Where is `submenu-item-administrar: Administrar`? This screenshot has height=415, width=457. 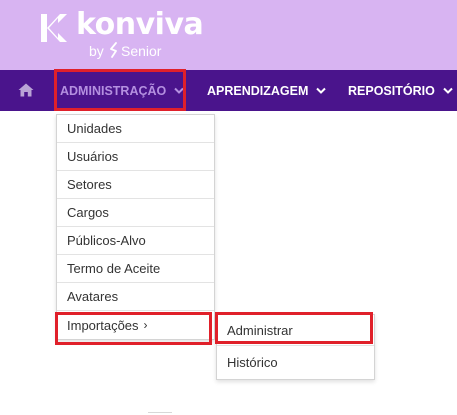
submenu-item-administrar: Administrar is located at coordinates (295, 330).